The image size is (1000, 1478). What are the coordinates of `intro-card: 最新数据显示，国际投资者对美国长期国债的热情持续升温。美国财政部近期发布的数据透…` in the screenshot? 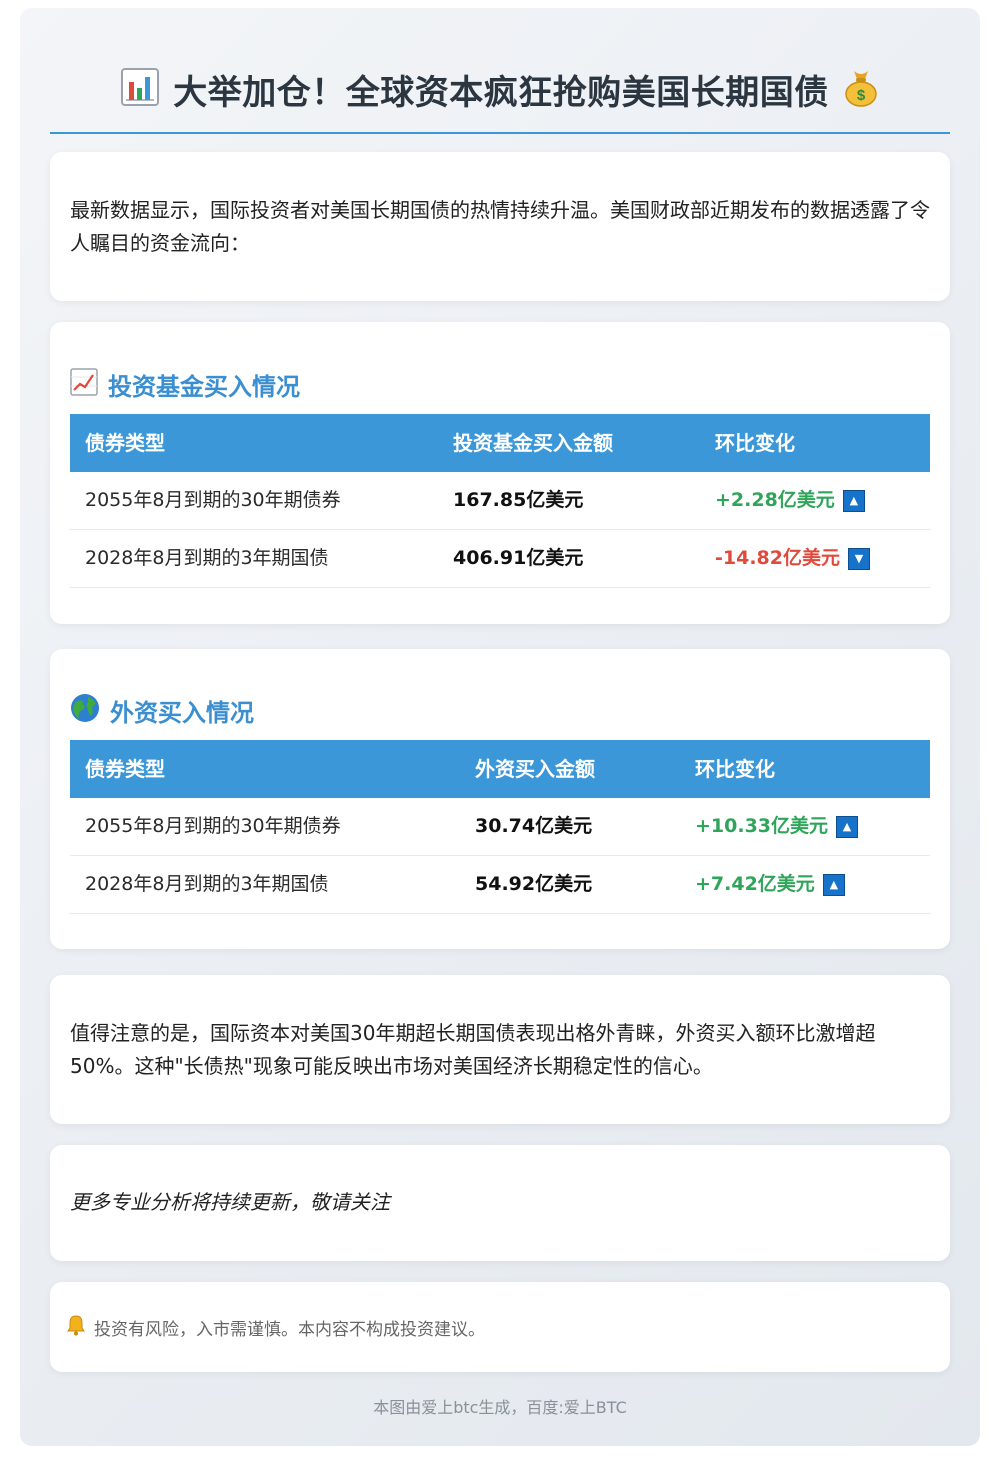 It's located at (500, 226).